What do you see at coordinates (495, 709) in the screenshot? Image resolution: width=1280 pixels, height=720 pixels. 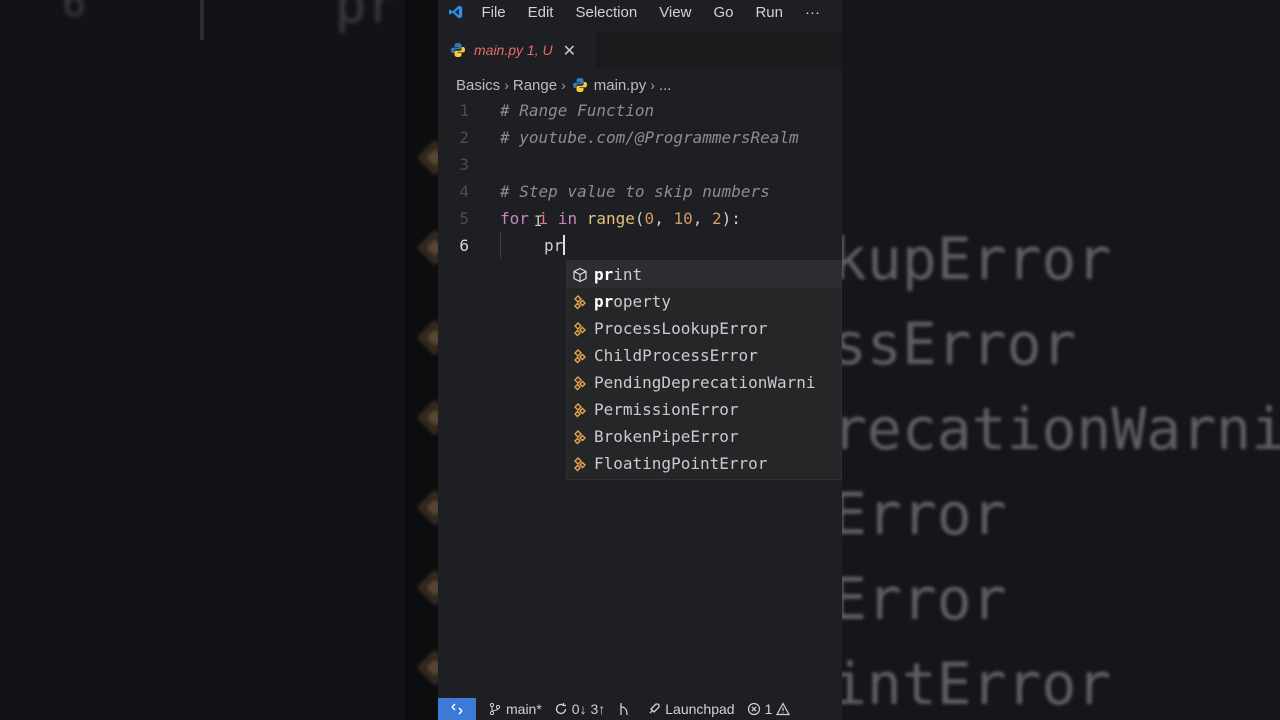 I see `branch-icon` at bounding box center [495, 709].